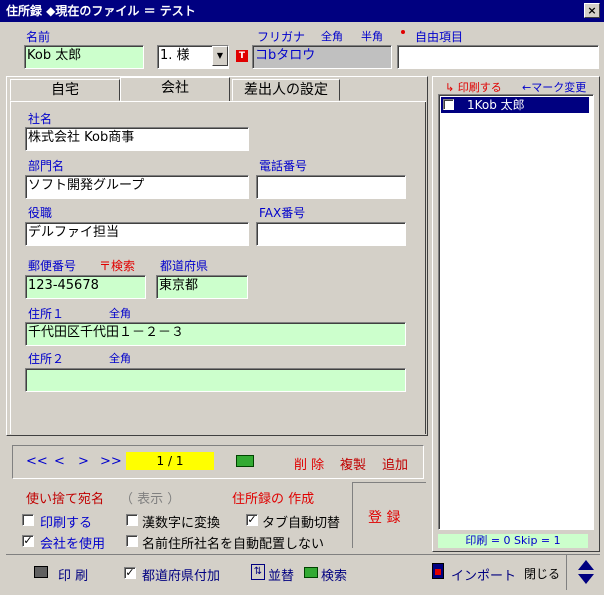 The width and height of the screenshot is (604, 595). I want to click on list-item: 1Kob 太郎, so click(515, 105).